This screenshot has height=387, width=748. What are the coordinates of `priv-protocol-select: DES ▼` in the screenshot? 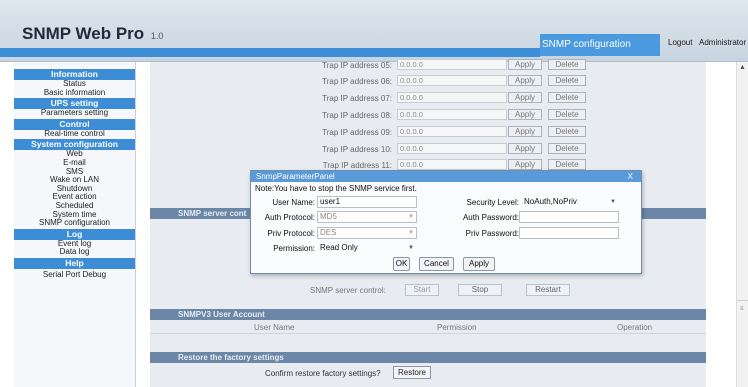 It's located at (367, 233).